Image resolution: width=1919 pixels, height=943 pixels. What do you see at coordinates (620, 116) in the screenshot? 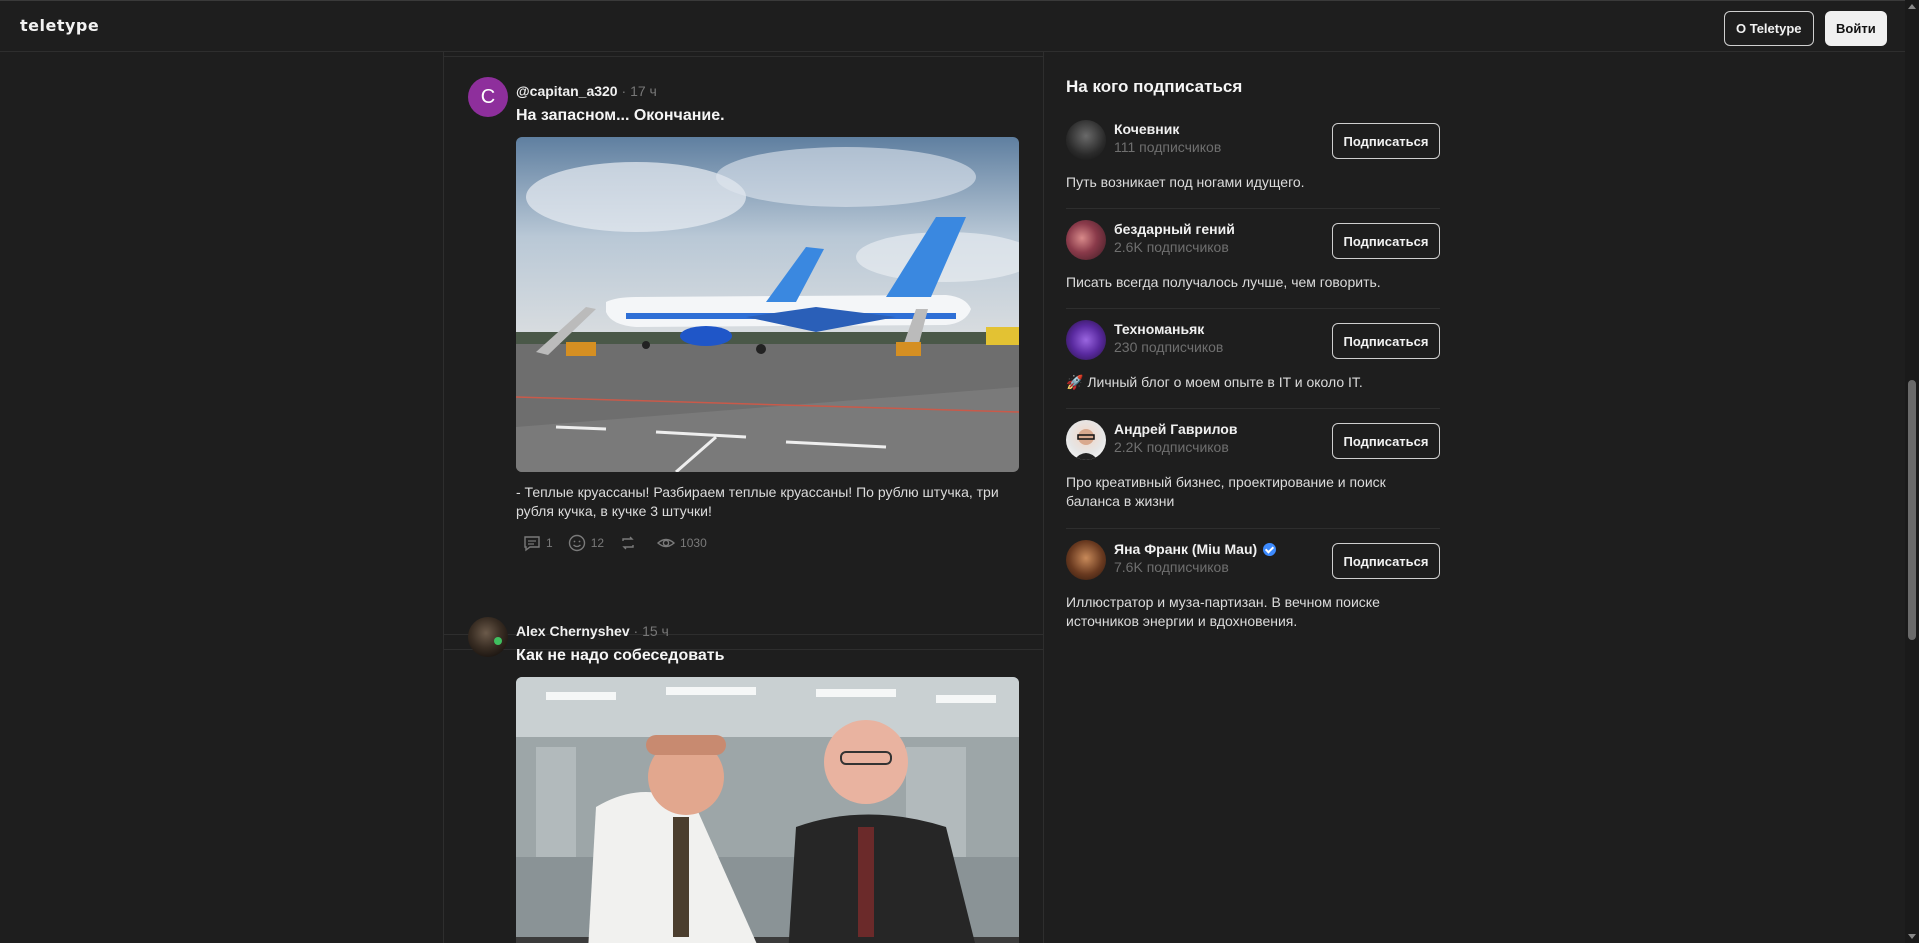
I see `post-title: На запасном... Окончание.` at bounding box center [620, 116].